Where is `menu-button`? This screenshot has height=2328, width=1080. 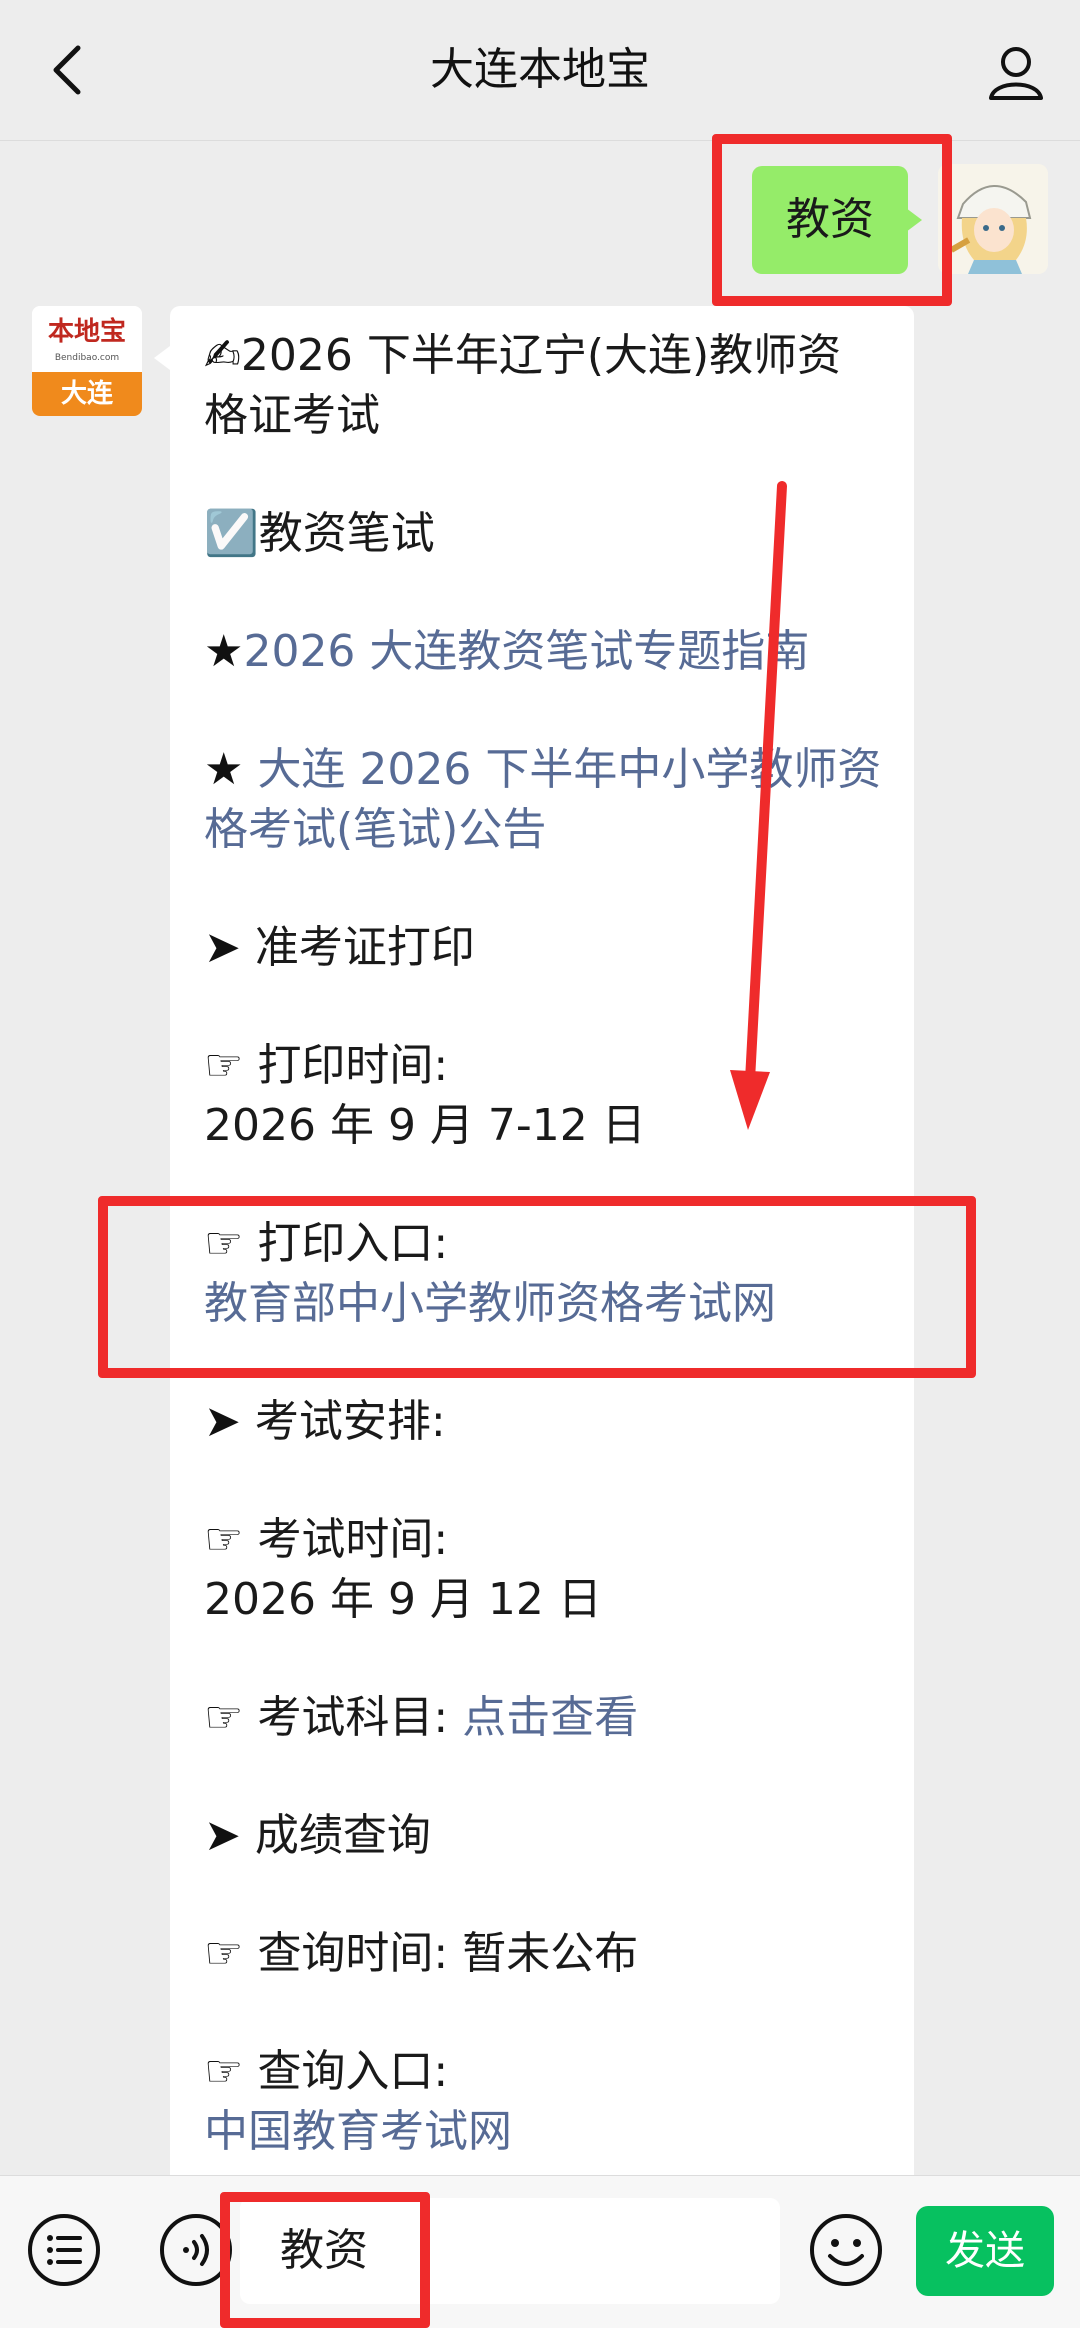
menu-button is located at coordinates (64, 2250).